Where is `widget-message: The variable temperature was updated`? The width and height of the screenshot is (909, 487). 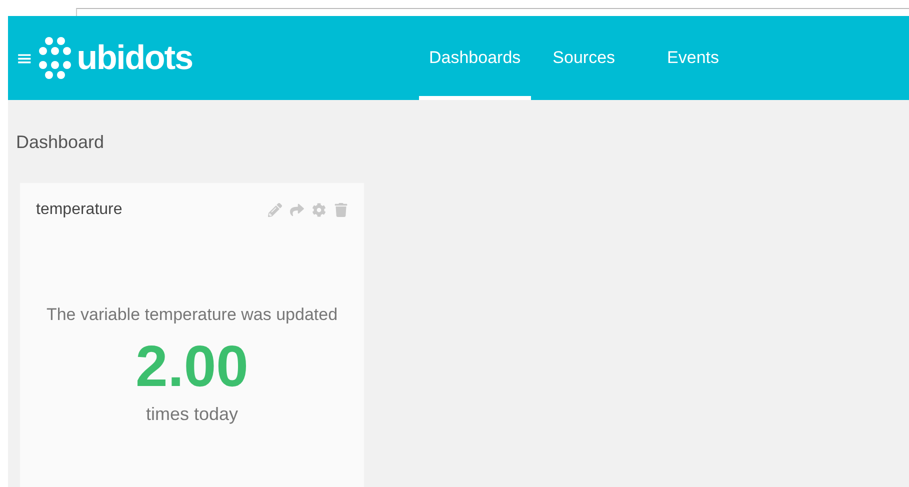 widget-message: The variable temperature was updated is located at coordinates (192, 315).